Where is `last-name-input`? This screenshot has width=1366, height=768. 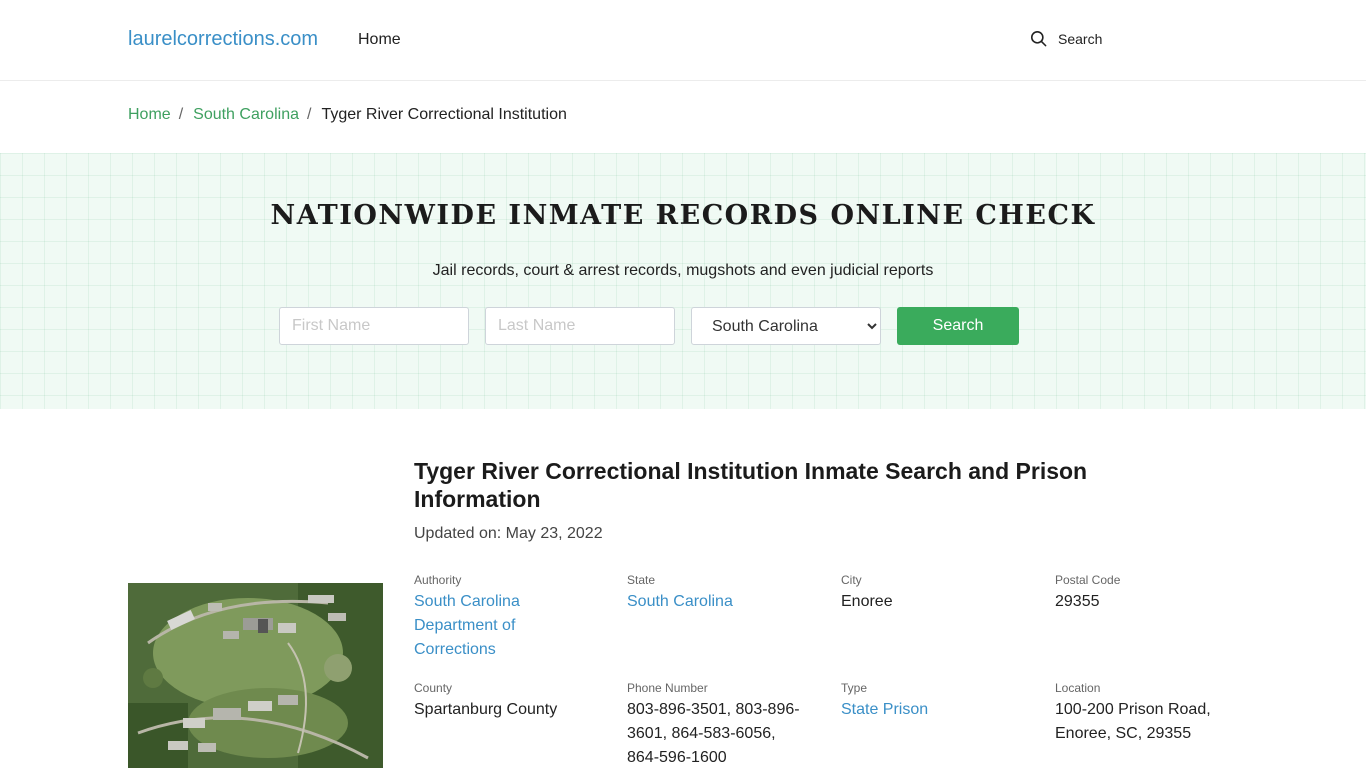 last-name-input is located at coordinates (580, 326).